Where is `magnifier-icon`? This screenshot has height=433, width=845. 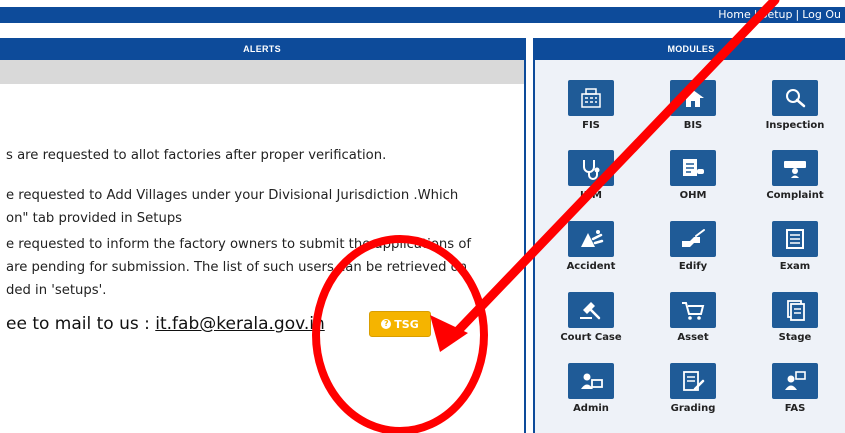 magnifier-icon is located at coordinates (795, 98).